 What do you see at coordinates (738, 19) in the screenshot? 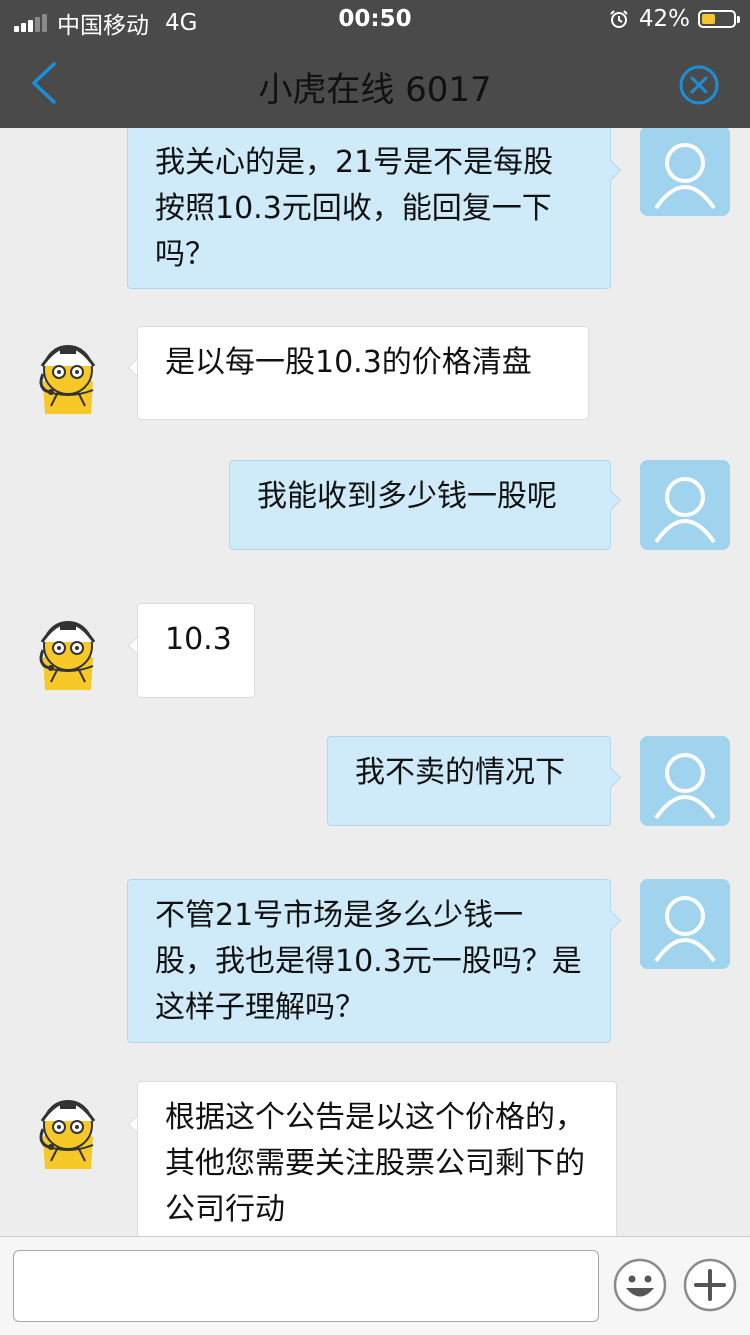
I see `battery-cap` at bounding box center [738, 19].